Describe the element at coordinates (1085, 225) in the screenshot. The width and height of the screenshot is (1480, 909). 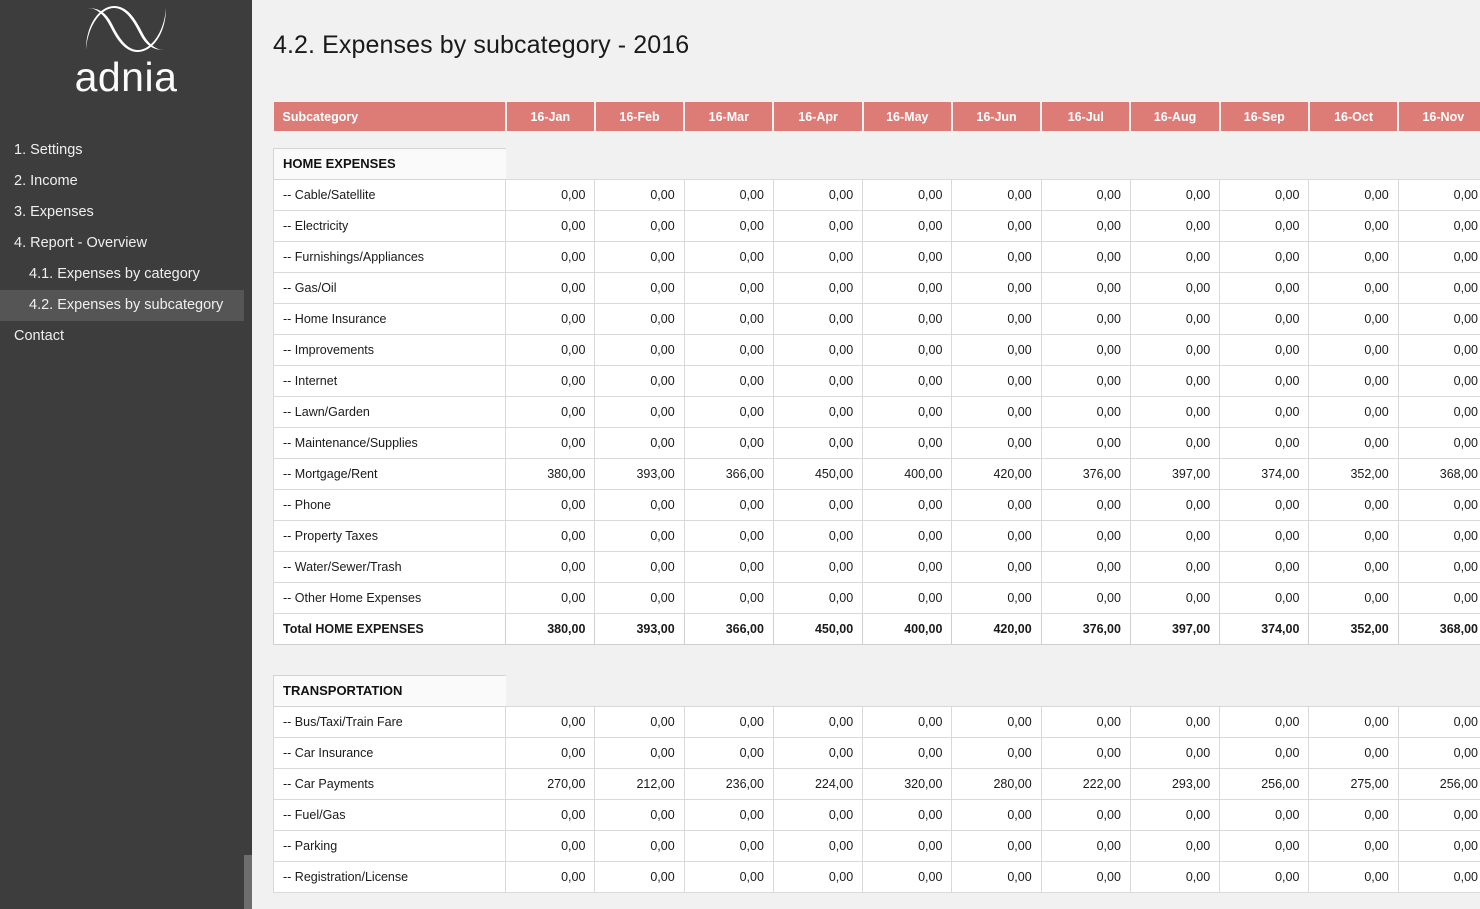
I see `cell-electricity-16-jul: 0,00` at that location.